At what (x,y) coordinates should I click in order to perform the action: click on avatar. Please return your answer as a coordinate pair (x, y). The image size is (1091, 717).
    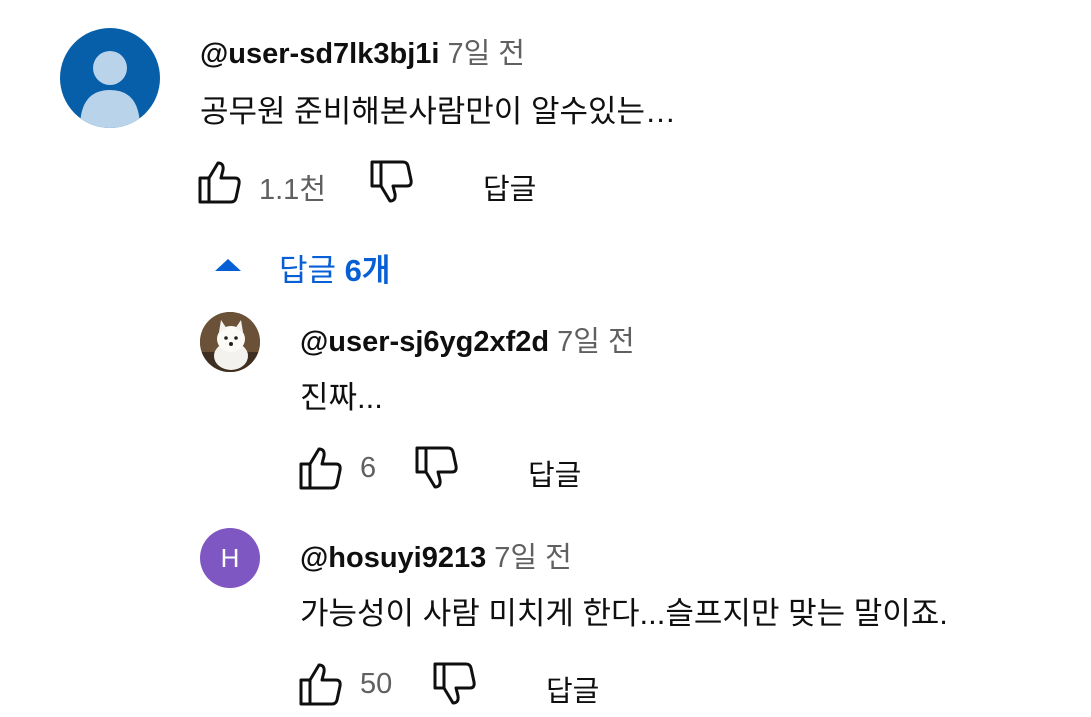
    Looking at the image, I should click on (110, 78).